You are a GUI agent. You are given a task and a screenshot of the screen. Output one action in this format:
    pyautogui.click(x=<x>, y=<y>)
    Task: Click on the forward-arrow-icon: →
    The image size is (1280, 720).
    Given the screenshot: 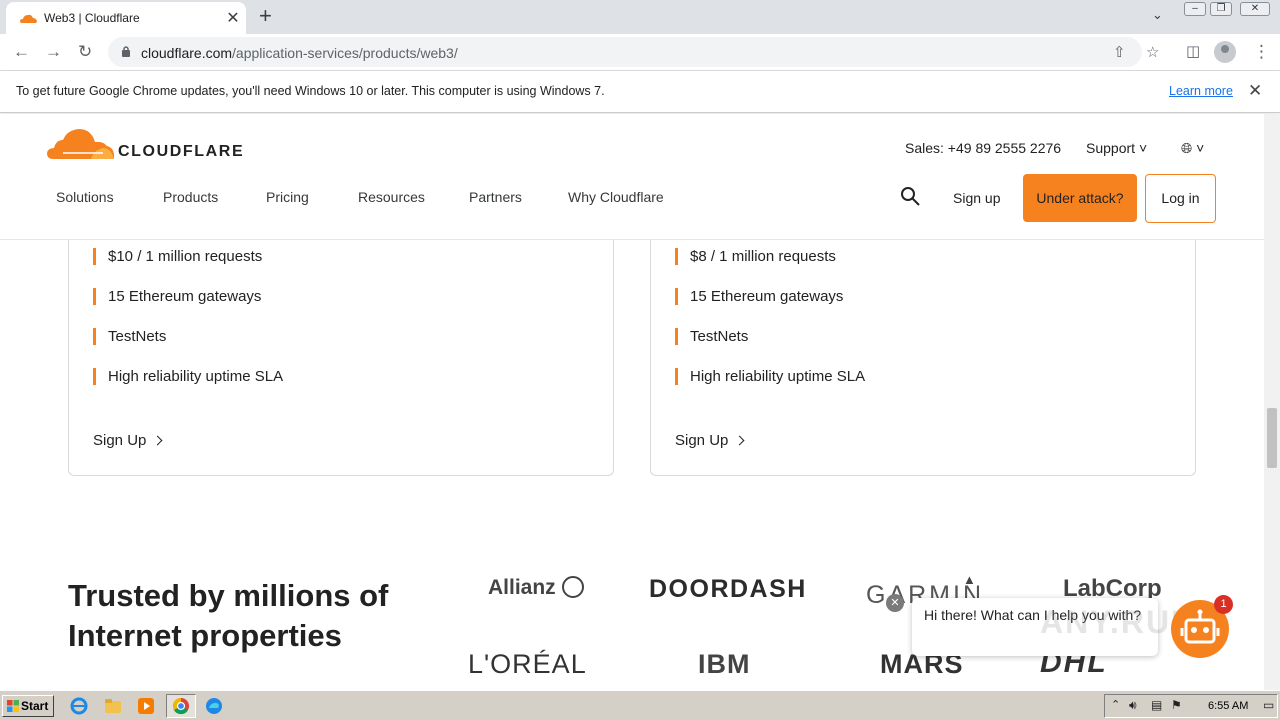 What is the action you would take?
    pyautogui.click(x=53, y=52)
    